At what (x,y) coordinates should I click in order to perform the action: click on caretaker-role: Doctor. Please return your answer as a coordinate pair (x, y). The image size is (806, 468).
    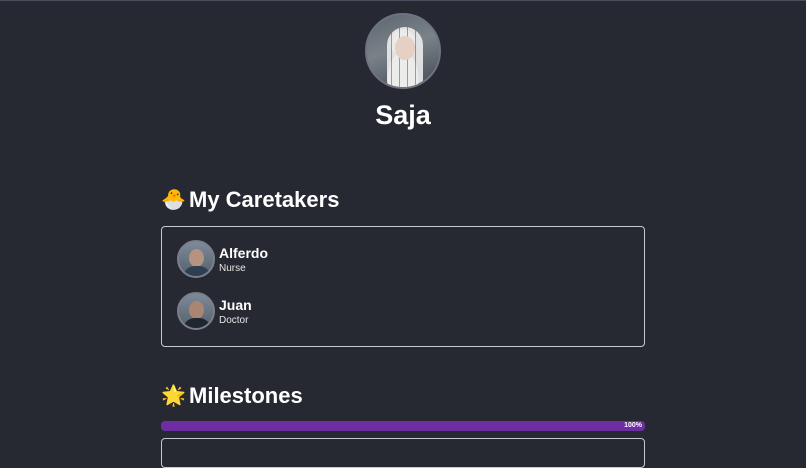
    Looking at the image, I should click on (234, 320).